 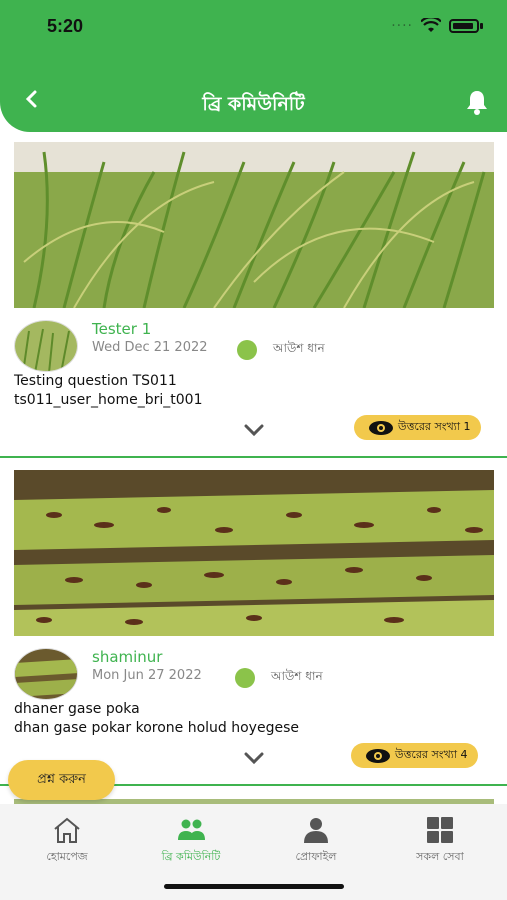 I want to click on answer-count-button: উত্তরের সংখ্যা 4, so click(x=414, y=755).